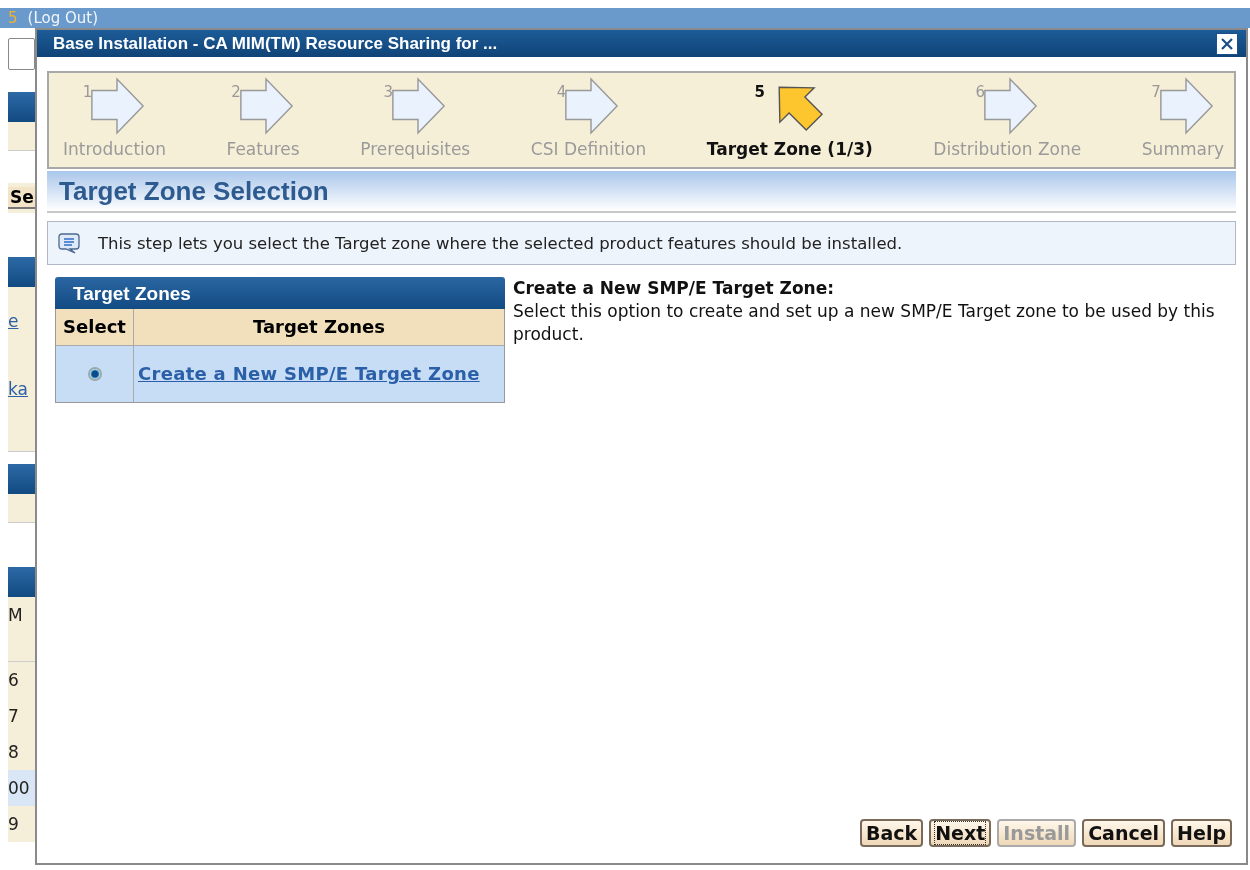  Describe the element at coordinates (114, 149) in the screenshot. I see `step-label: Introduction` at that location.